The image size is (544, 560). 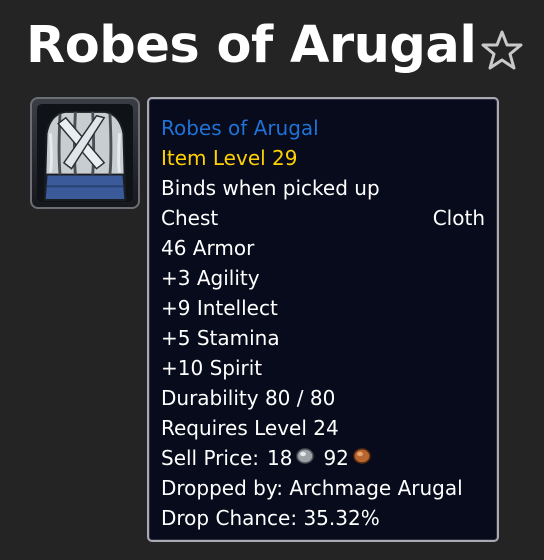 I want to click on item-level: Item Level 29, so click(x=229, y=158).